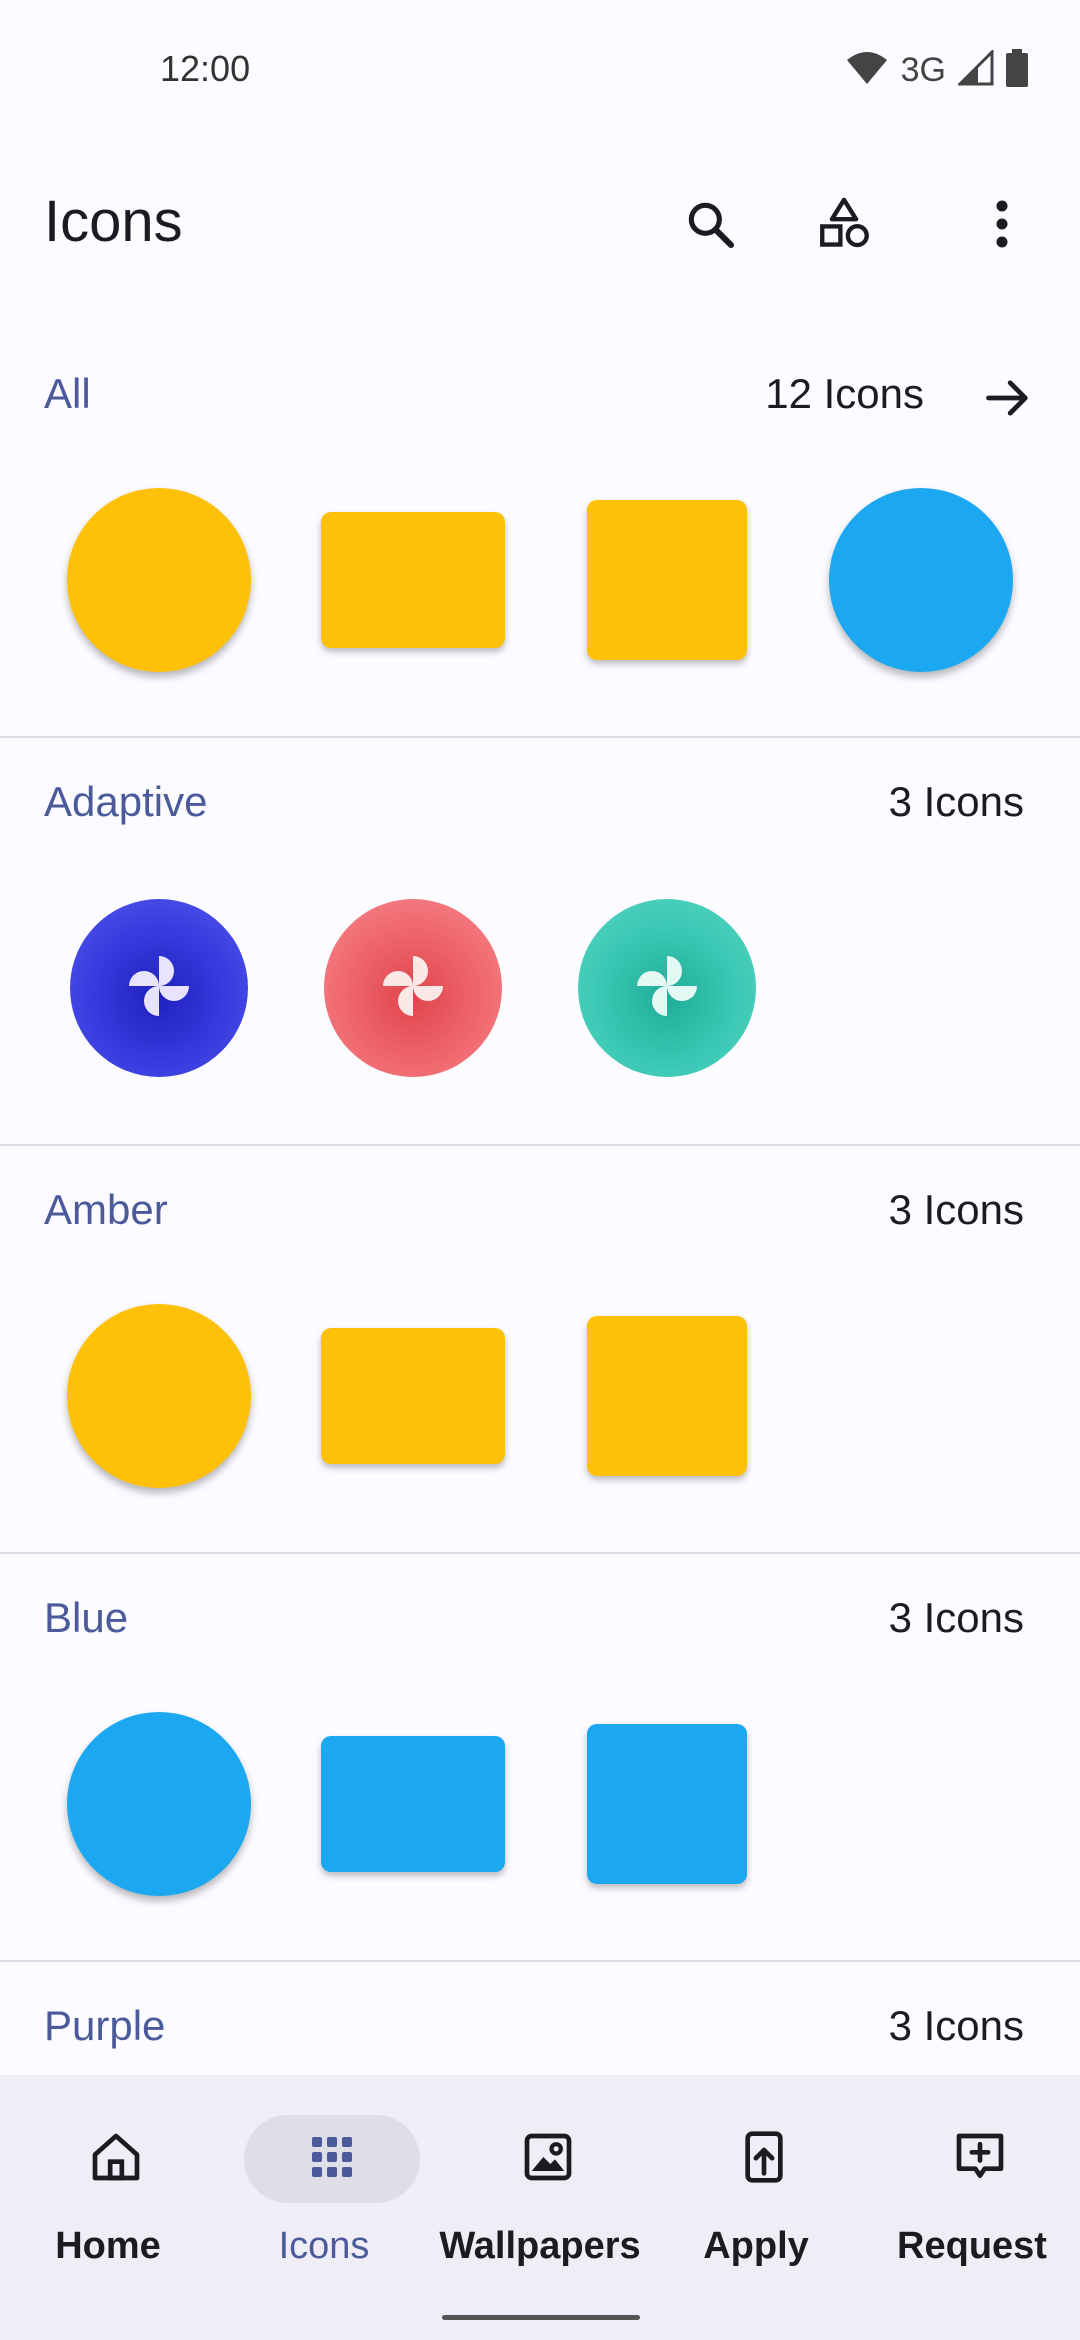 This screenshot has width=1080, height=2340. I want to click on section-title: Adaptive, so click(126, 801).